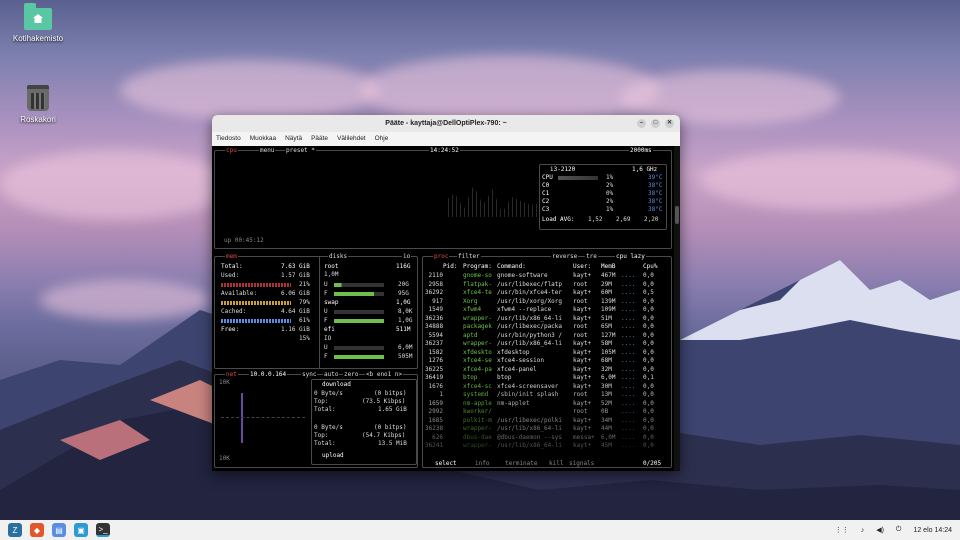 The image size is (960, 540). Describe the element at coordinates (470, 377) in the screenshot. I see `proc-cell: btop` at that location.